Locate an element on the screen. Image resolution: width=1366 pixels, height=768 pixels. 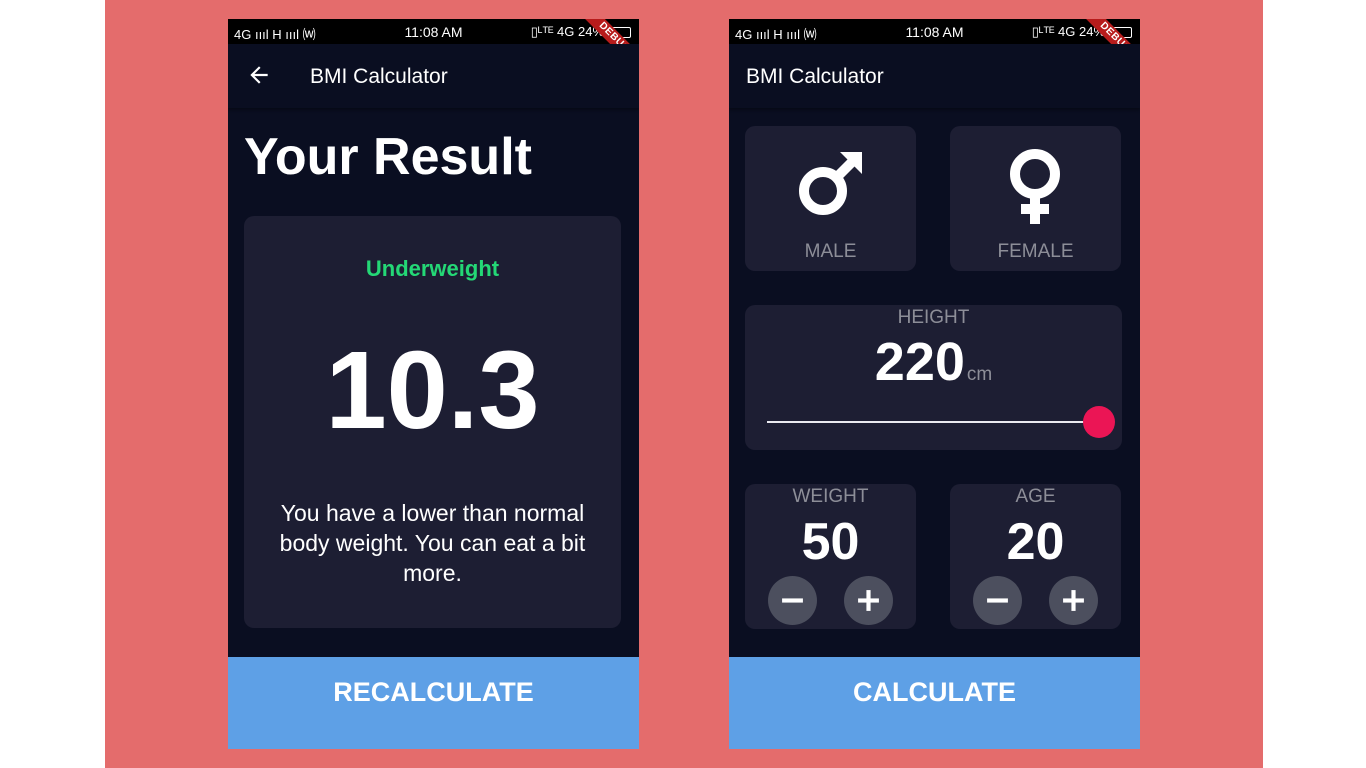
calculate-button: CALCULATE is located at coordinates (934, 703).